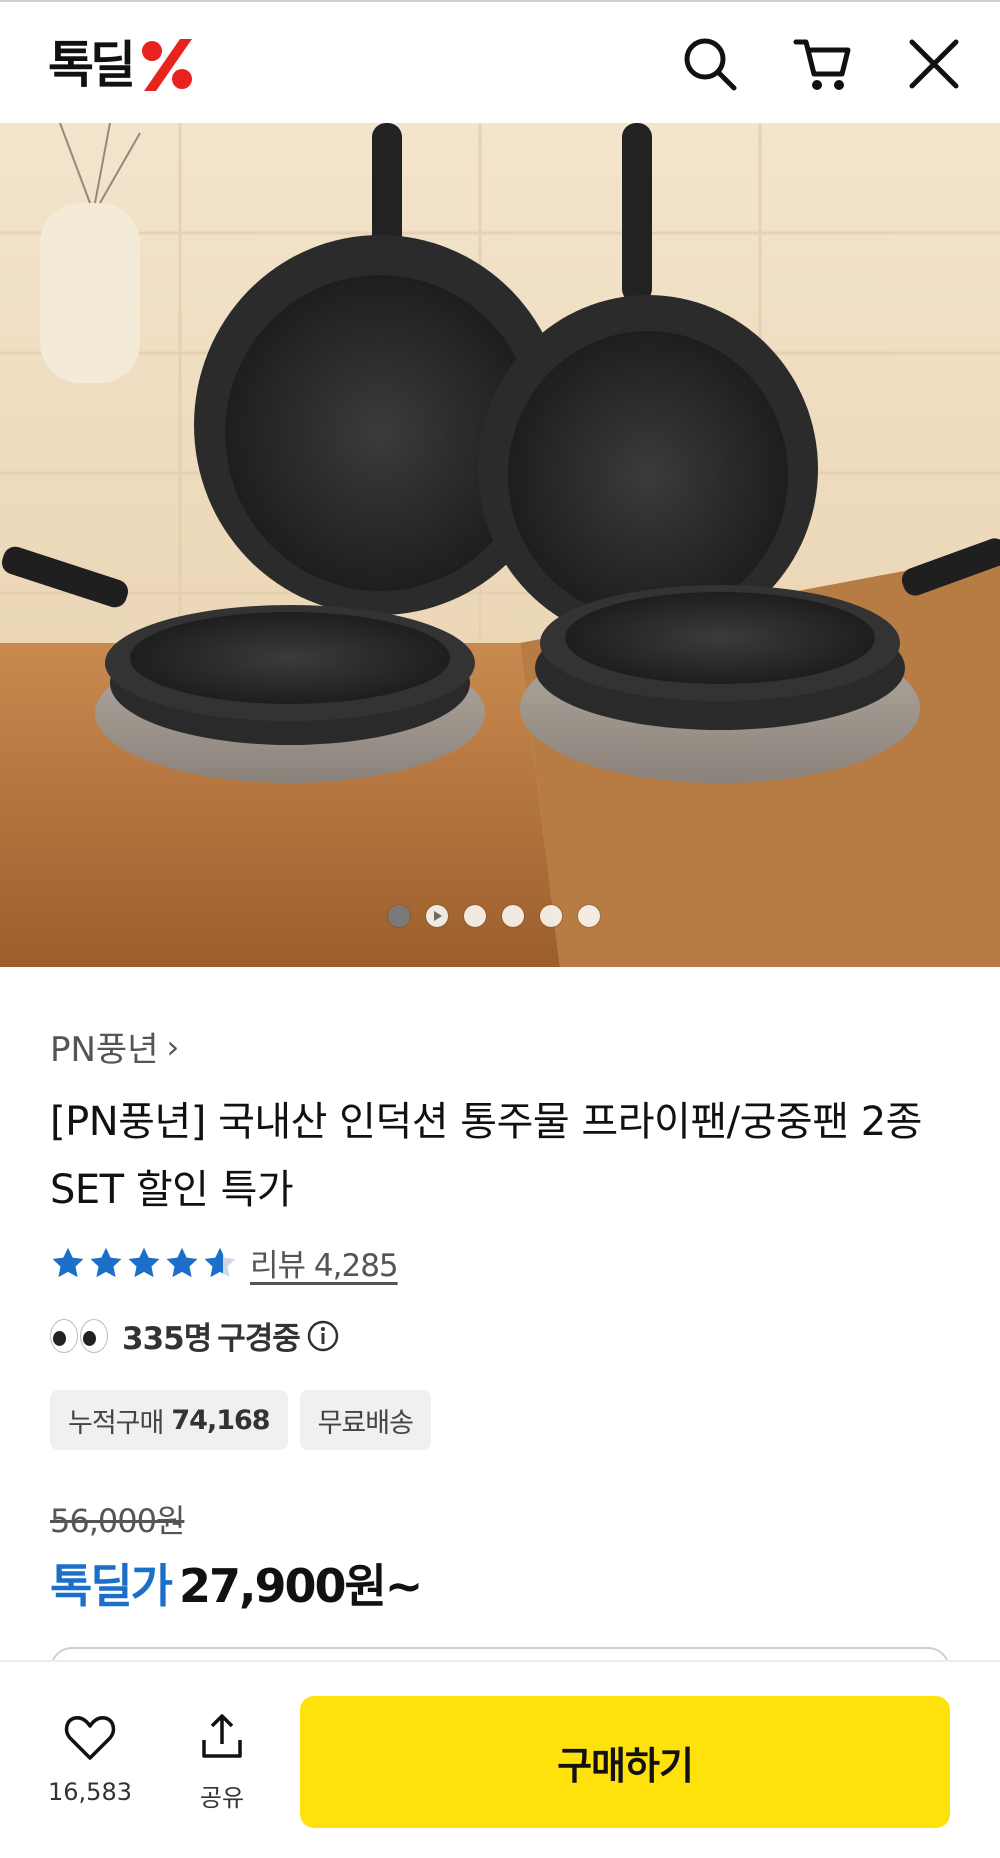 The height and width of the screenshot is (1858, 1000). What do you see at coordinates (494, 916) in the screenshot?
I see `carousel-dots` at bounding box center [494, 916].